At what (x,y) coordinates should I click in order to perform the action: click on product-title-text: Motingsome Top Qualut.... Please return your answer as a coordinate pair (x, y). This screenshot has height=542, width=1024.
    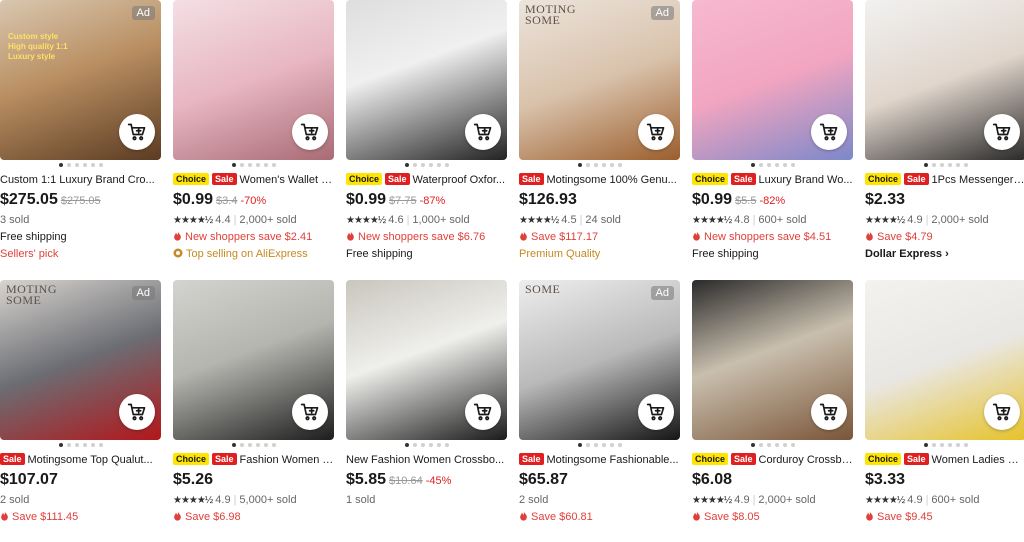
    Looking at the image, I should click on (90, 460).